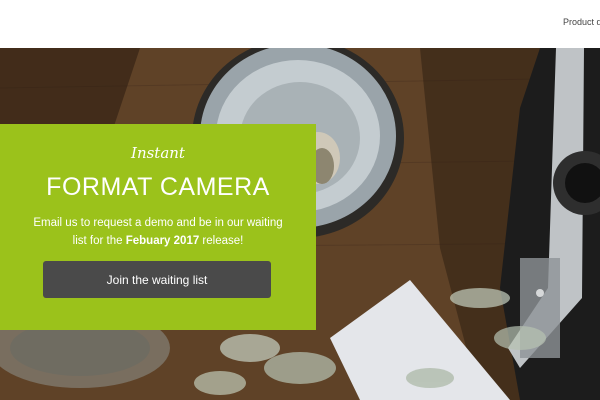 The width and height of the screenshot is (600, 400). What do you see at coordinates (581, 22) in the screenshot?
I see `nav-link-product: Product d` at bounding box center [581, 22].